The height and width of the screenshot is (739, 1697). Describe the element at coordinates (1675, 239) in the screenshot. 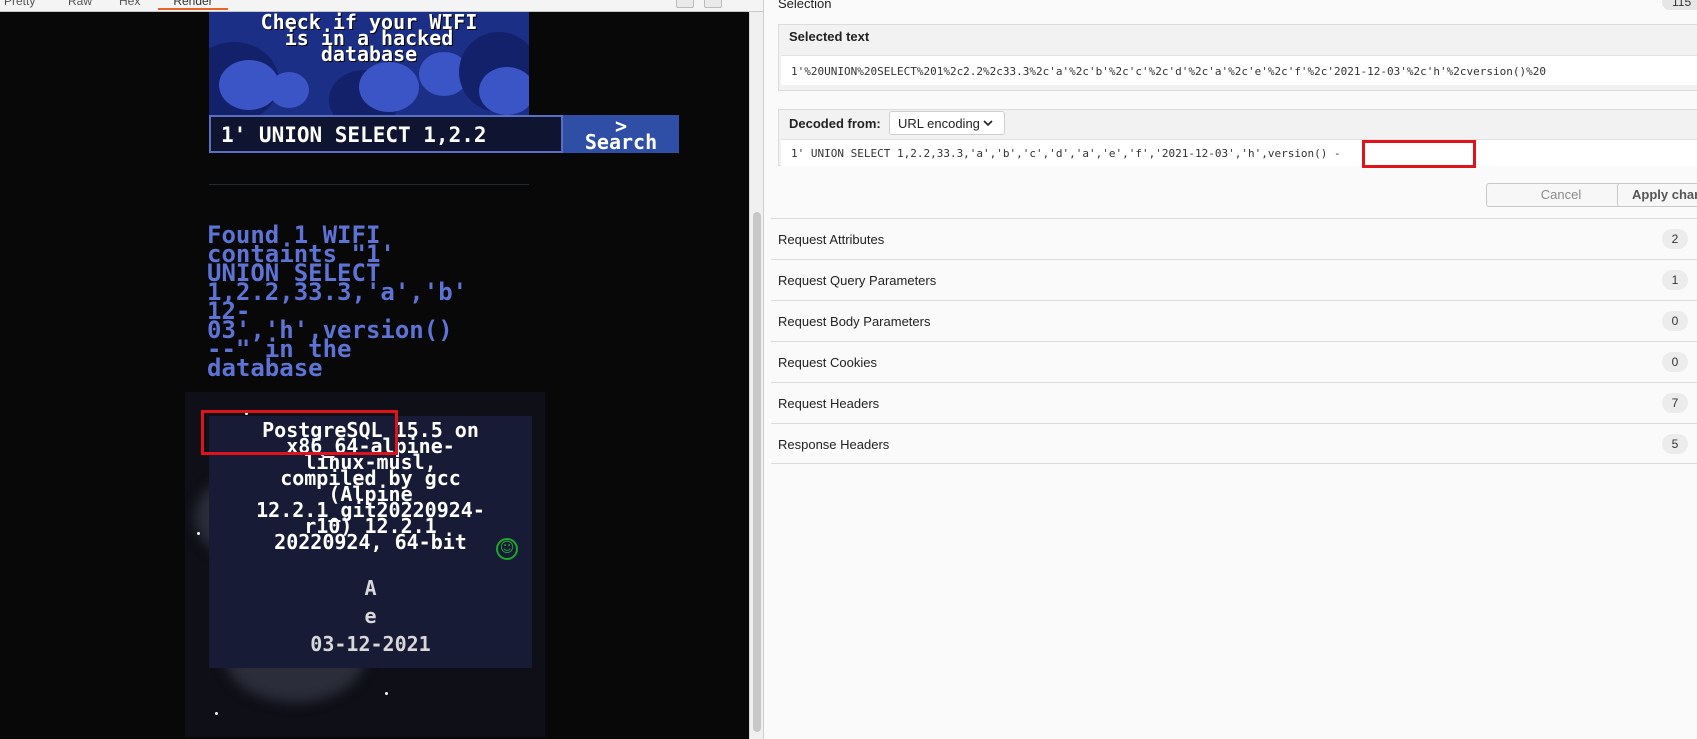

I see `attr-count-badge: 2` at that location.